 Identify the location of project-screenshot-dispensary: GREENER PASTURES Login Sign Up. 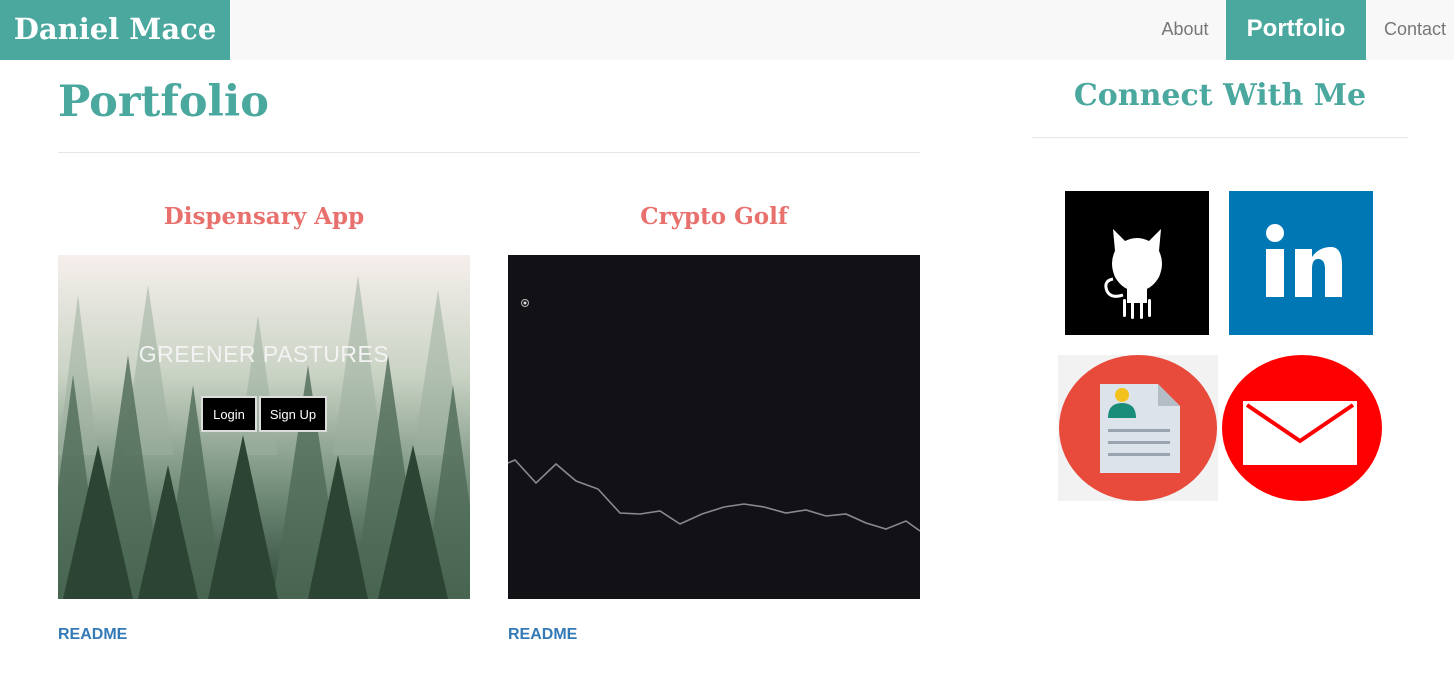
(264, 427).